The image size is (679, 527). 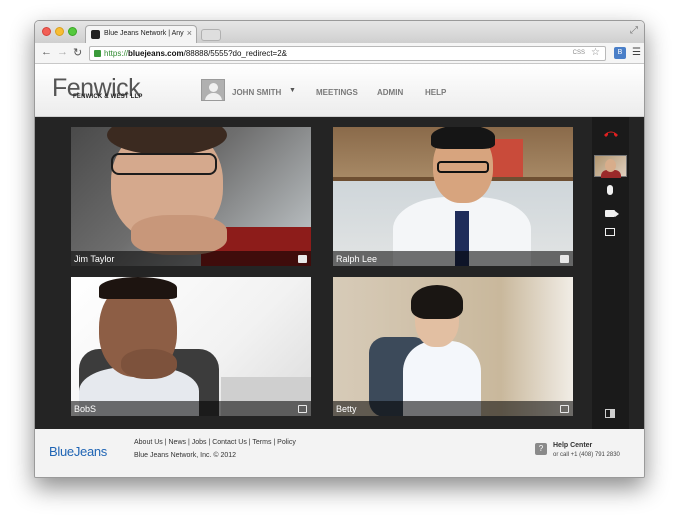 I want to click on minimize-window-button, so click(x=59, y=31).